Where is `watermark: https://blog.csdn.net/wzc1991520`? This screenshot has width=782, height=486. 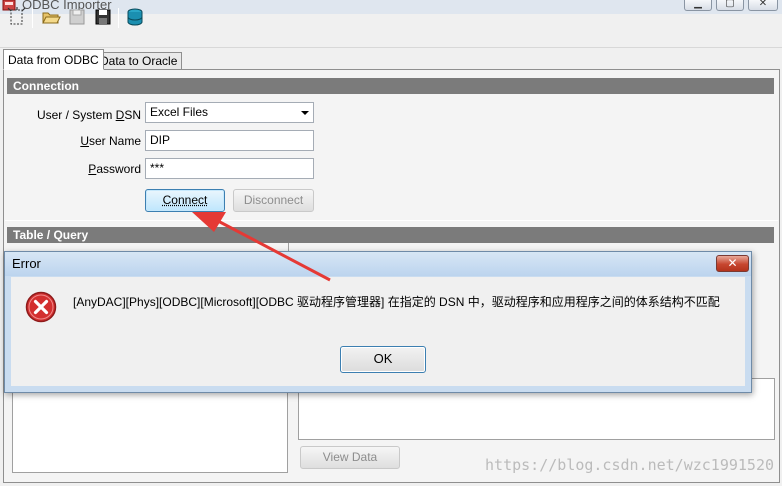 watermark: https://blog.csdn.net/wzc1991520 is located at coordinates (629, 465).